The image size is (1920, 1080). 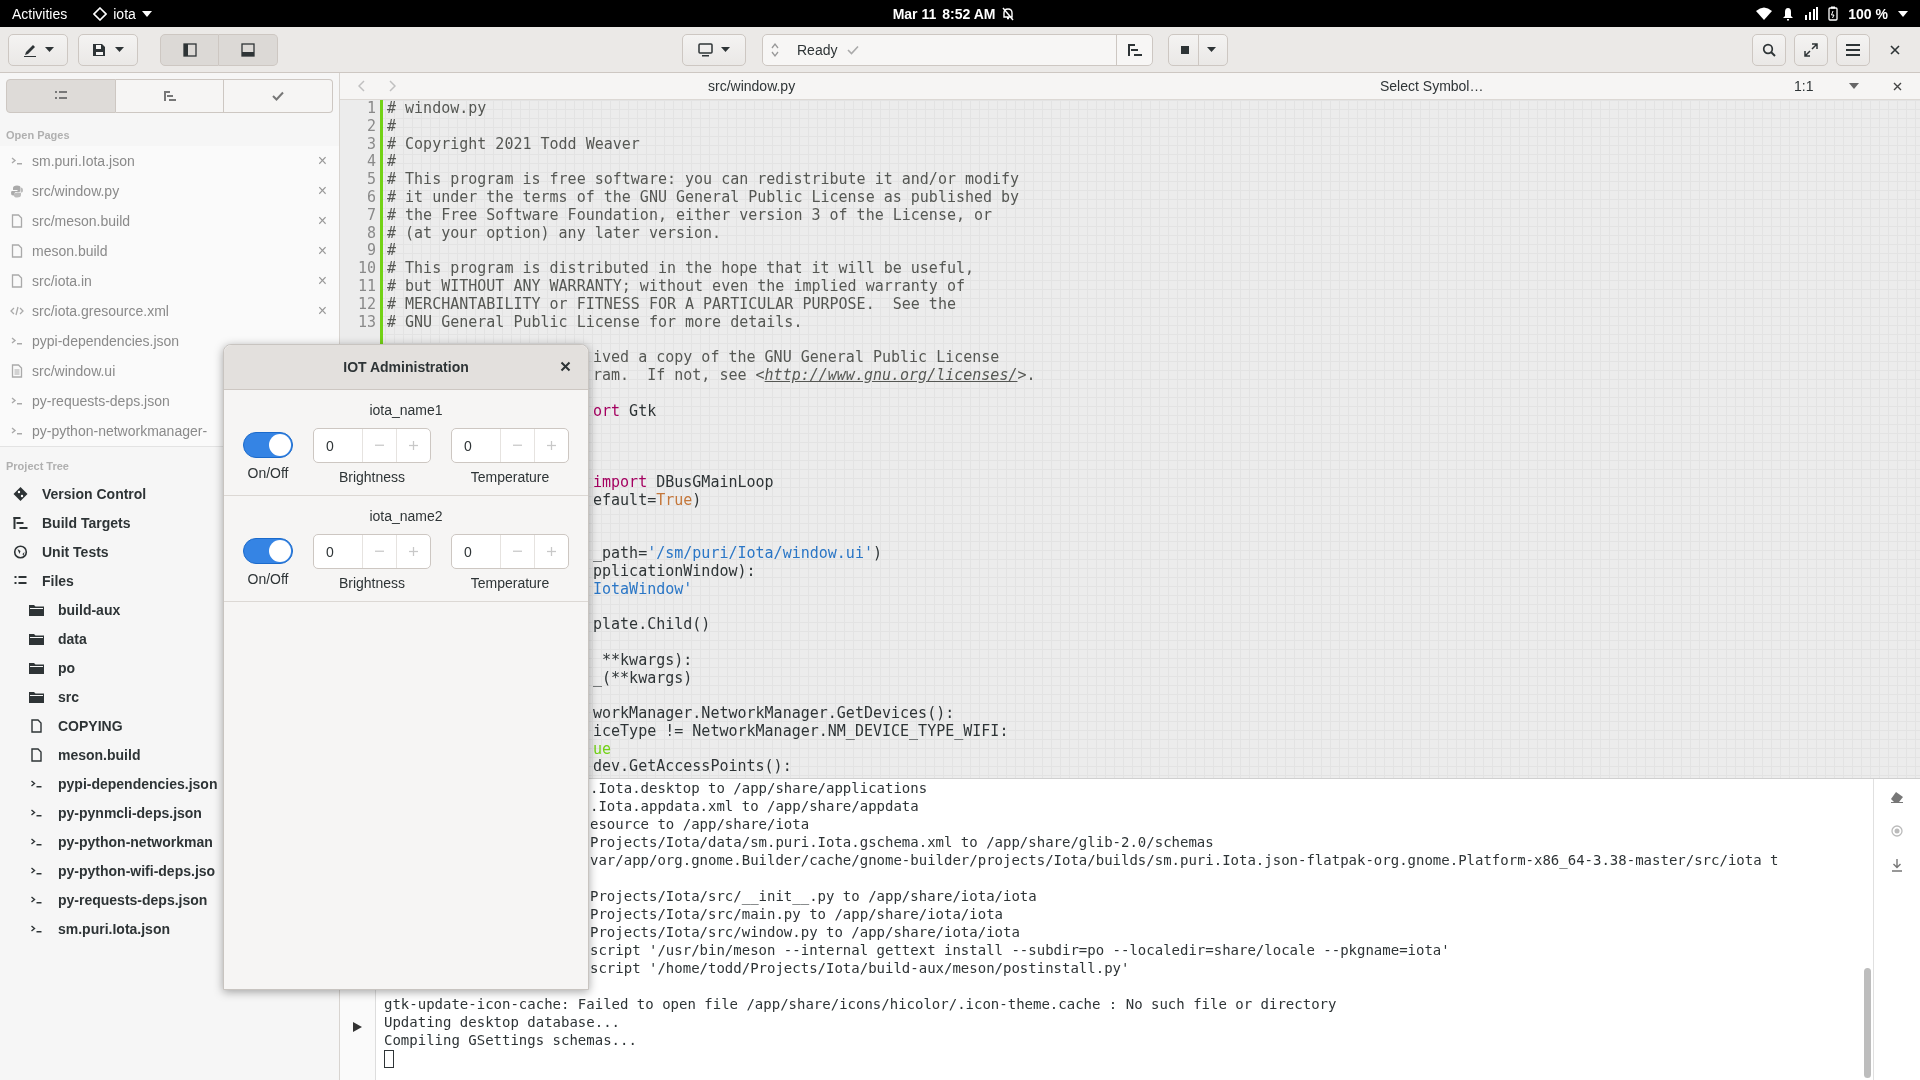 I want to click on search-button, so click(x=1769, y=49).